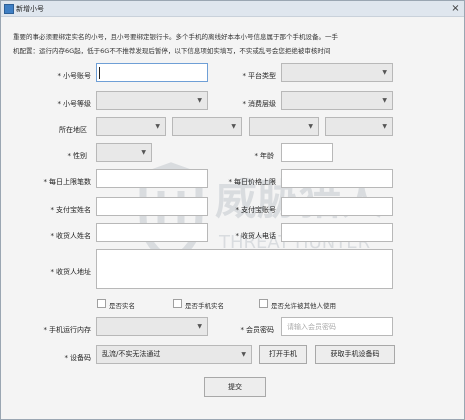  Describe the element at coordinates (152, 178) in the screenshot. I see `daily-orders-input` at that location.